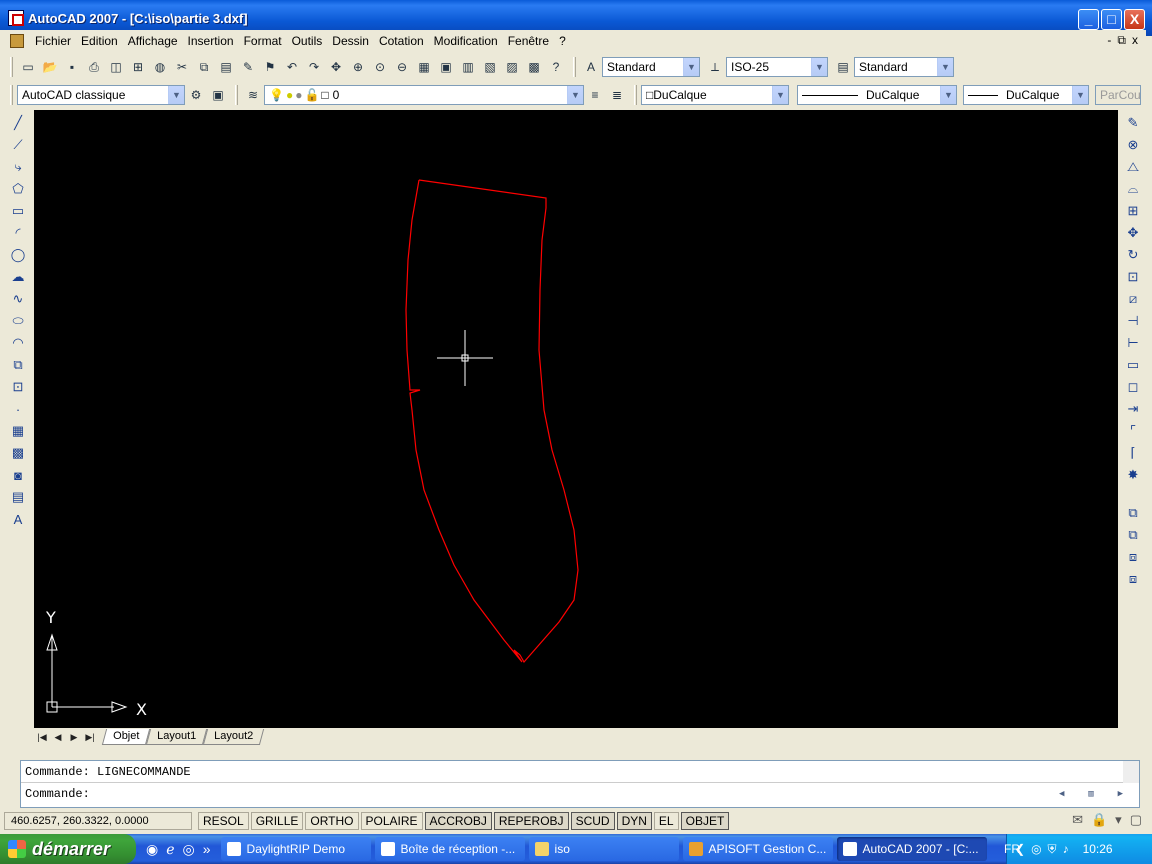 The height and width of the screenshot is (864, 1152). I want to click on new-icon: ▭, so click(28, 67).